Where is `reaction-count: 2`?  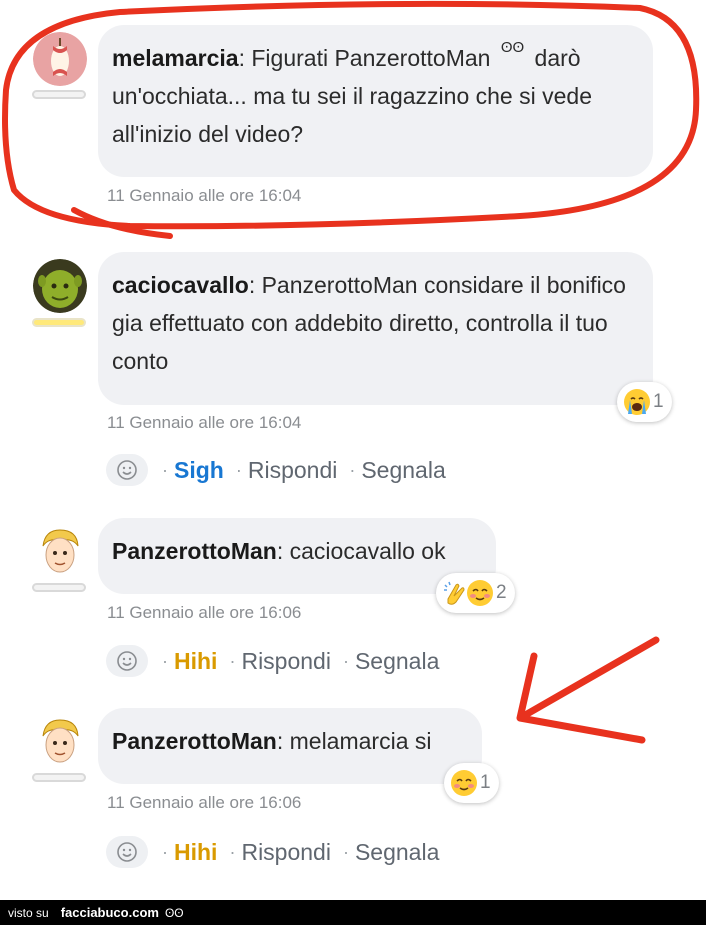
reaction-count: 2 is located at coordinates (501, 592).